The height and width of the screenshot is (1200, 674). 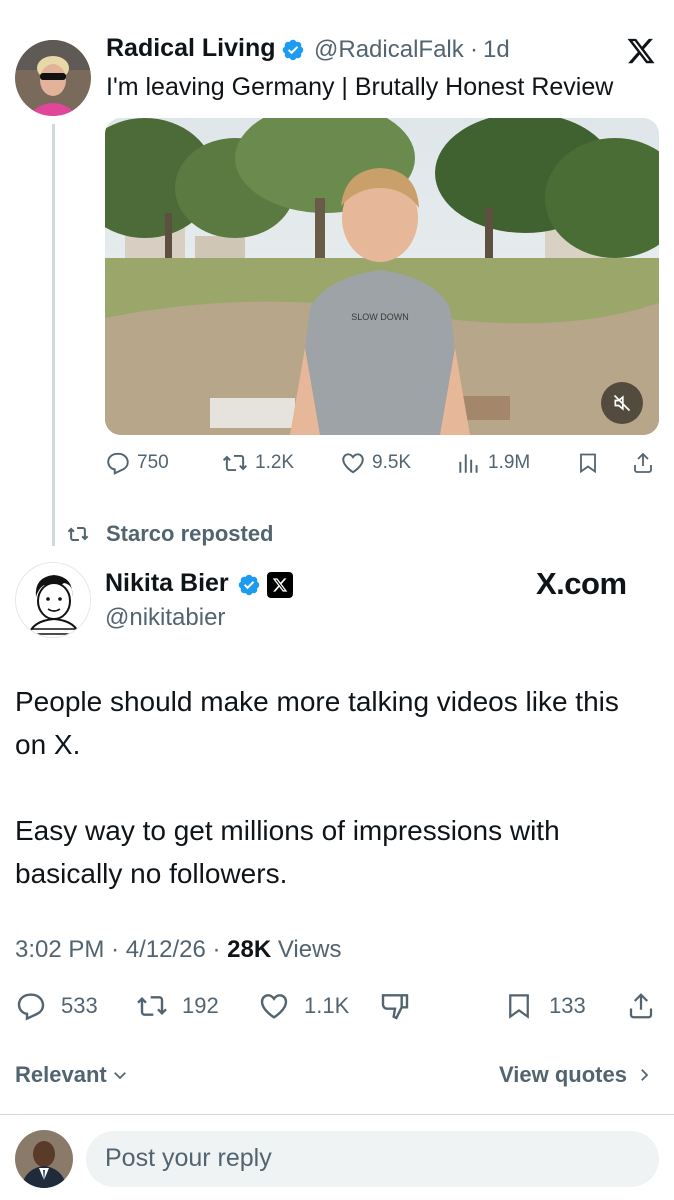 What do you see at coordinates (545, 1006) in the screenshot?
I see `bookmark-action: 133` at bounding box center [545, 1006].